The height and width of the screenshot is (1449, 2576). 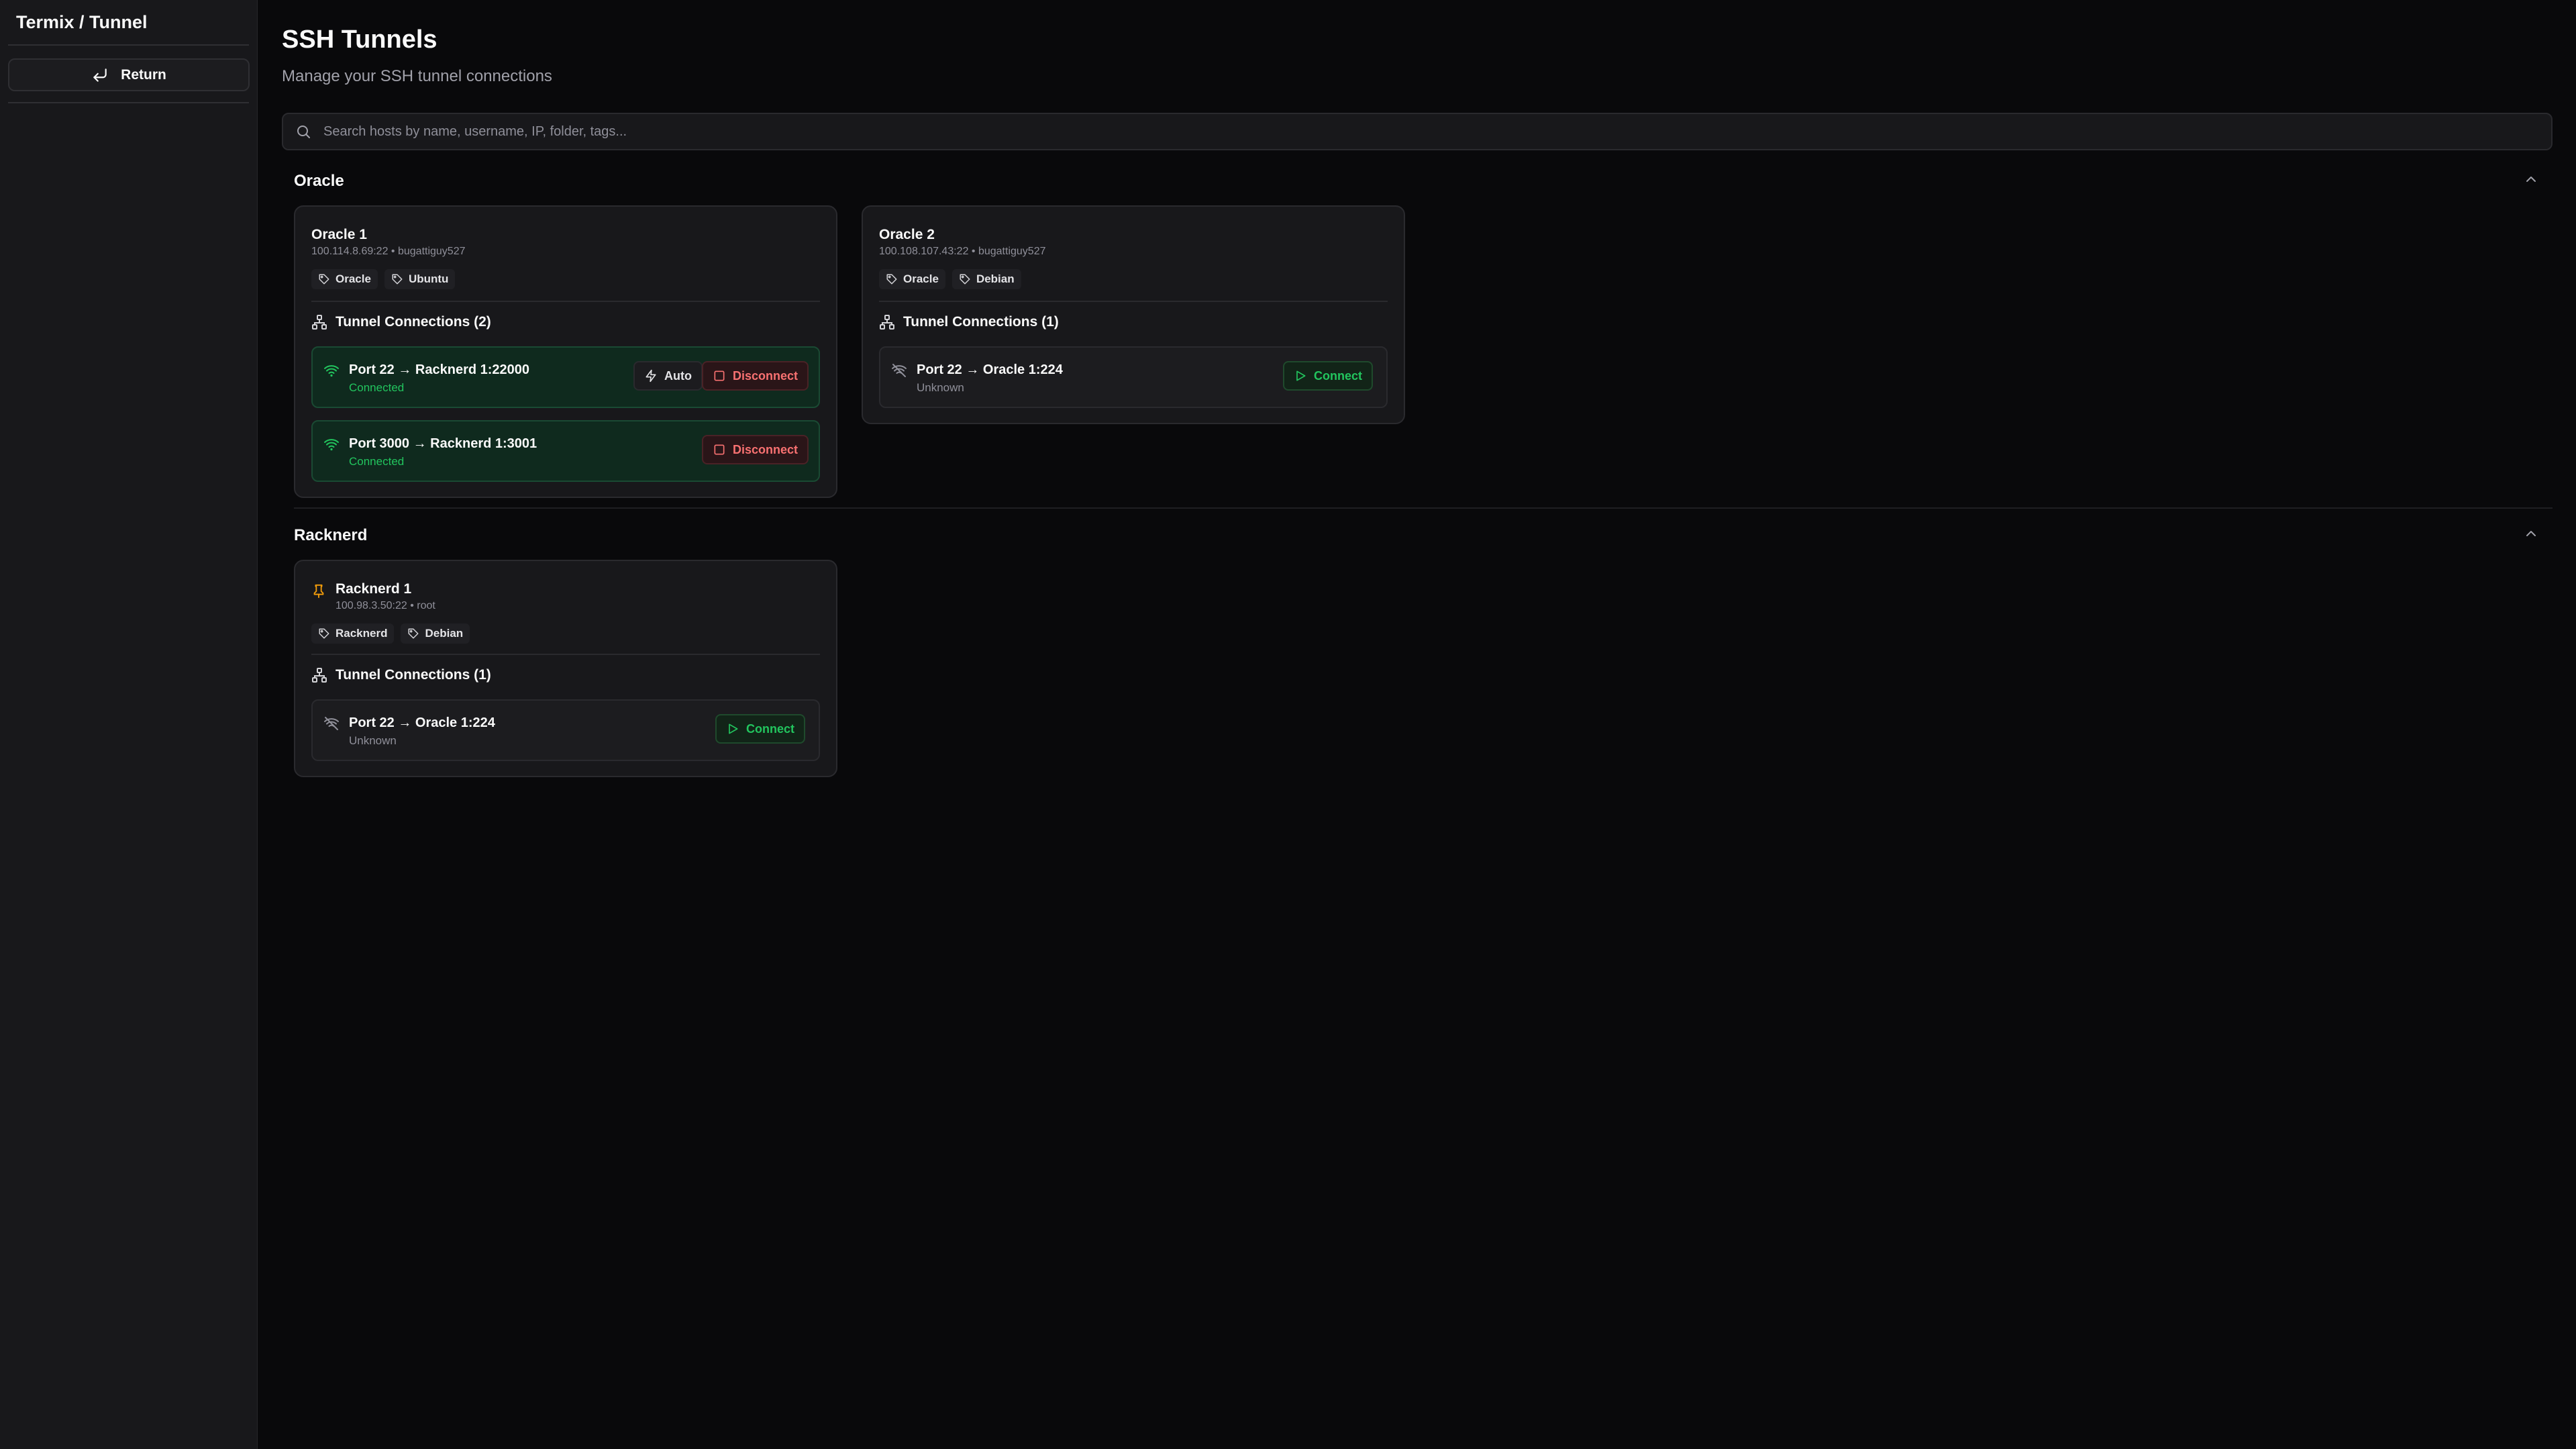 I want to click on tunnel-connections-label: Tunnel Connections (2), so click(x=413, y=322).